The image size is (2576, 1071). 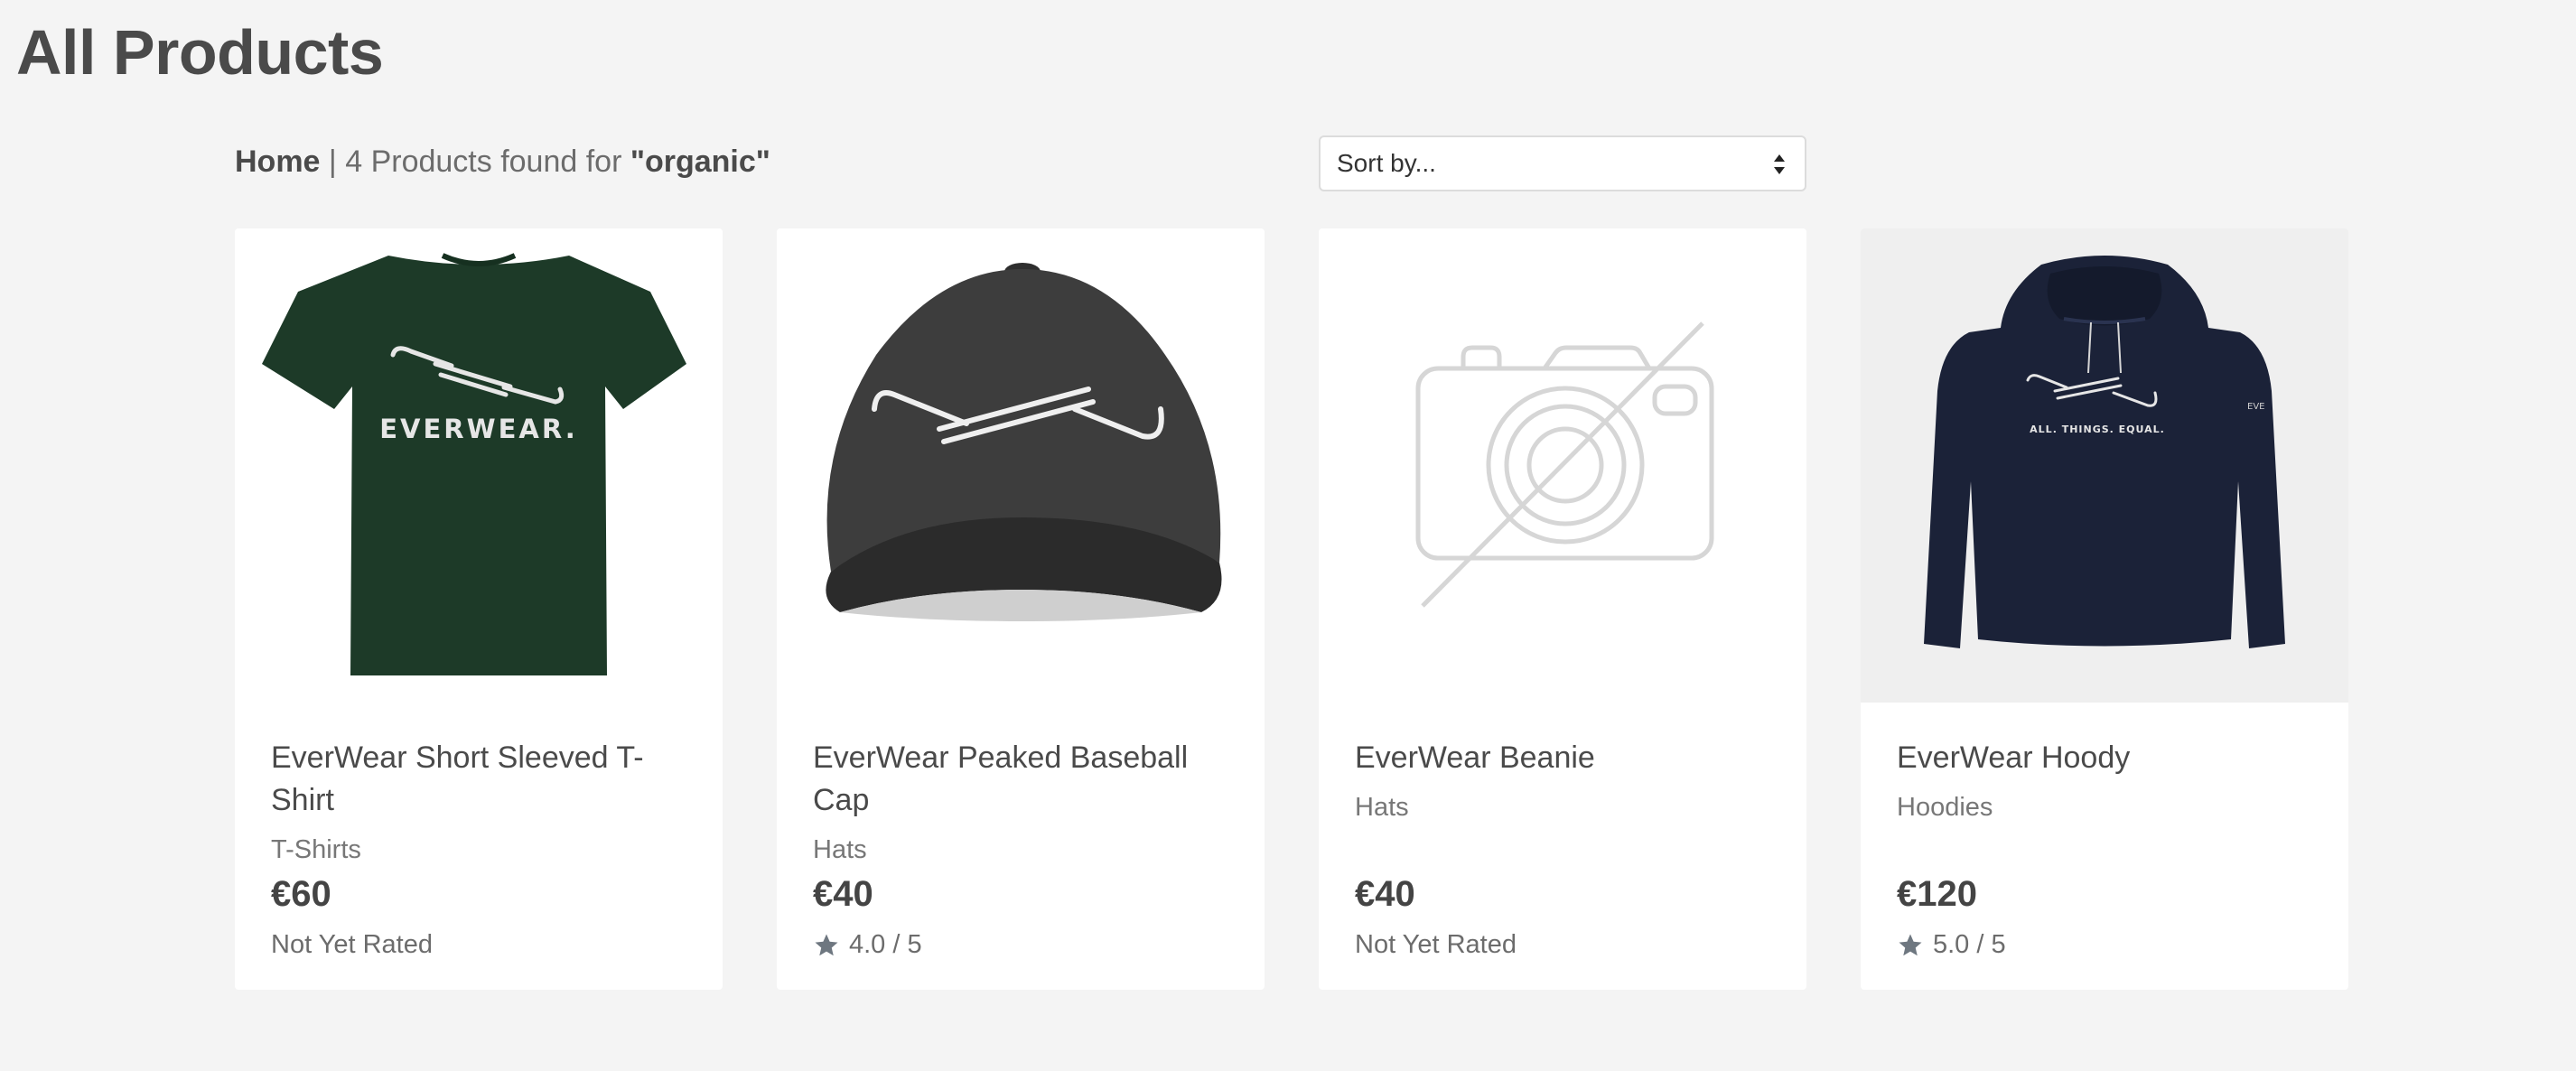 What do you see at coordinates (1020, 780) in the screenshot?
I see `product-name: EverWear Peaked Baseball Cap` at bounding box center [1020, 780].